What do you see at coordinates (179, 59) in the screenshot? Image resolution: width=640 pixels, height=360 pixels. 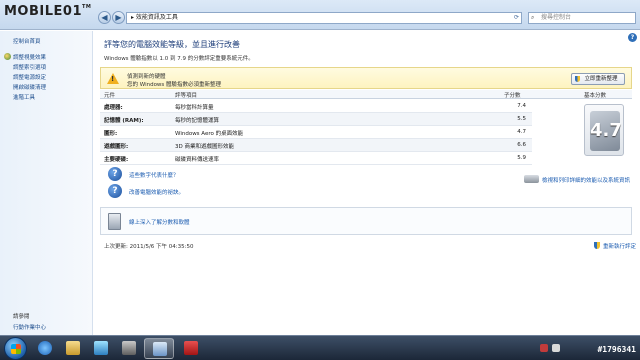 I see `page-description: Windows 體驗指數以 1.0 到 7.9 的分數評定重要系統元件。` at bounding box center [179, 59].